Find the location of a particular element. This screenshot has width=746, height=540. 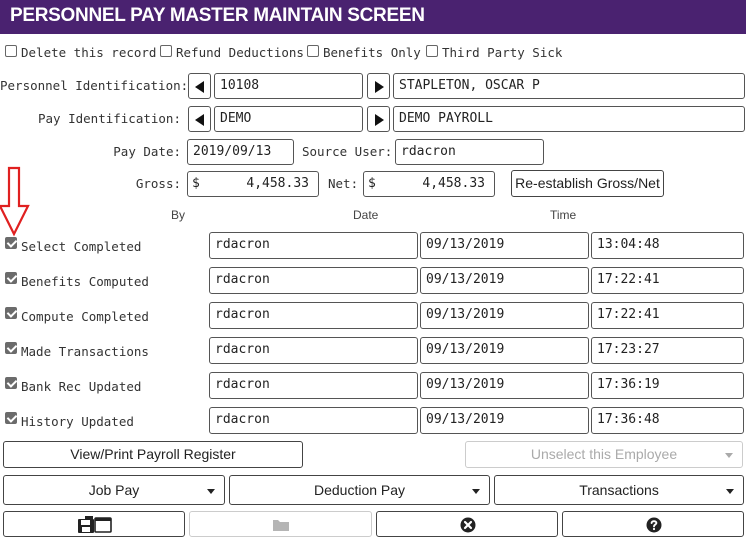

step-time-field: 17:36:19 is located at coordinates (667, 385).